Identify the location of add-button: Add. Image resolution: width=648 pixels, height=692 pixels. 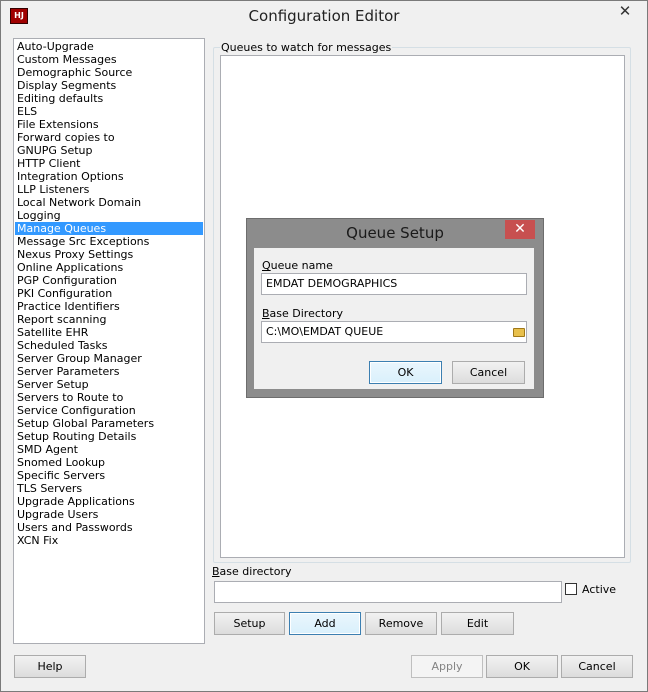
(325, 623).